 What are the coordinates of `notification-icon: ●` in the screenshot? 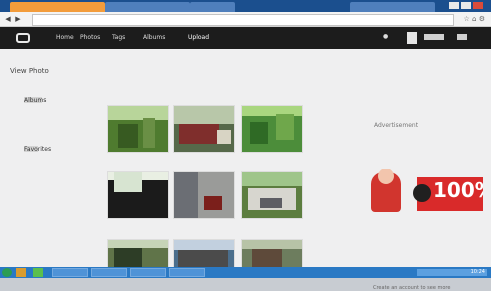 It's located at (386, 37).